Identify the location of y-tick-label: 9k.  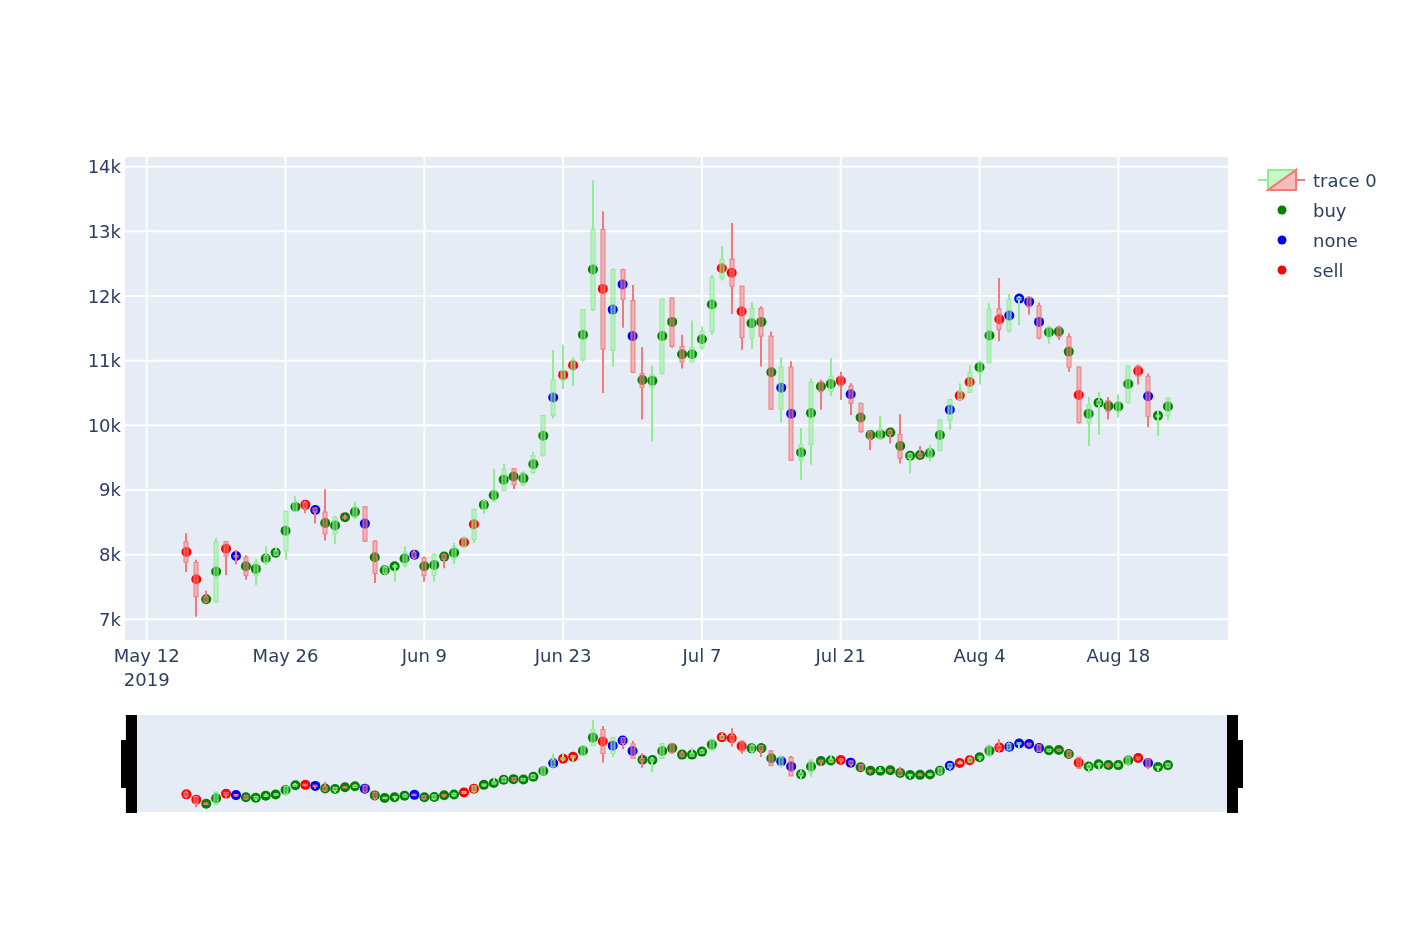
(110, 490).